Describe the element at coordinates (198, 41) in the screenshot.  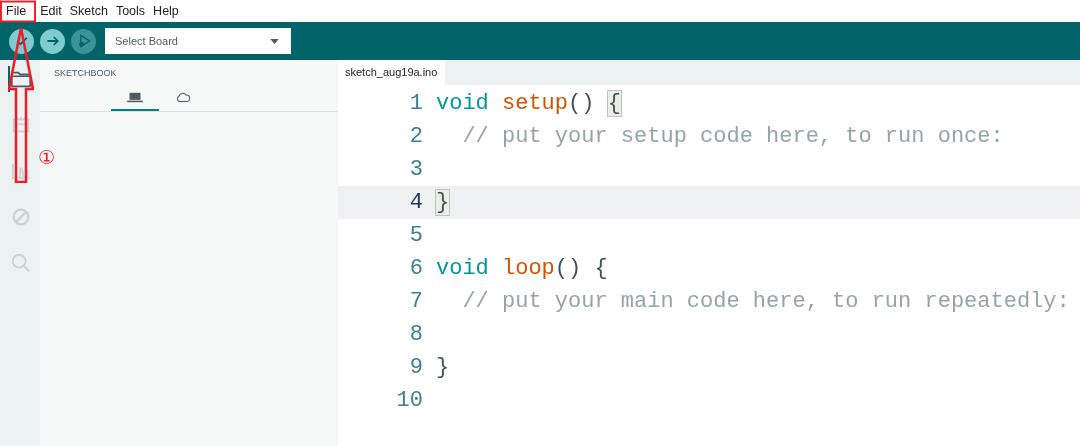
I see `board-select: Select Board` at that location.